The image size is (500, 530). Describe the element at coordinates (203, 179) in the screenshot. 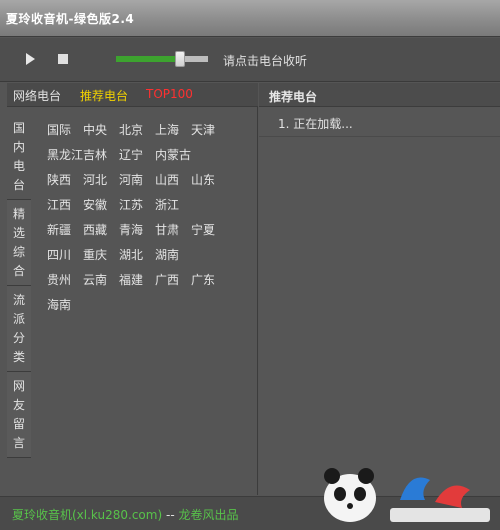

I see `region-link: 山东` at that location.